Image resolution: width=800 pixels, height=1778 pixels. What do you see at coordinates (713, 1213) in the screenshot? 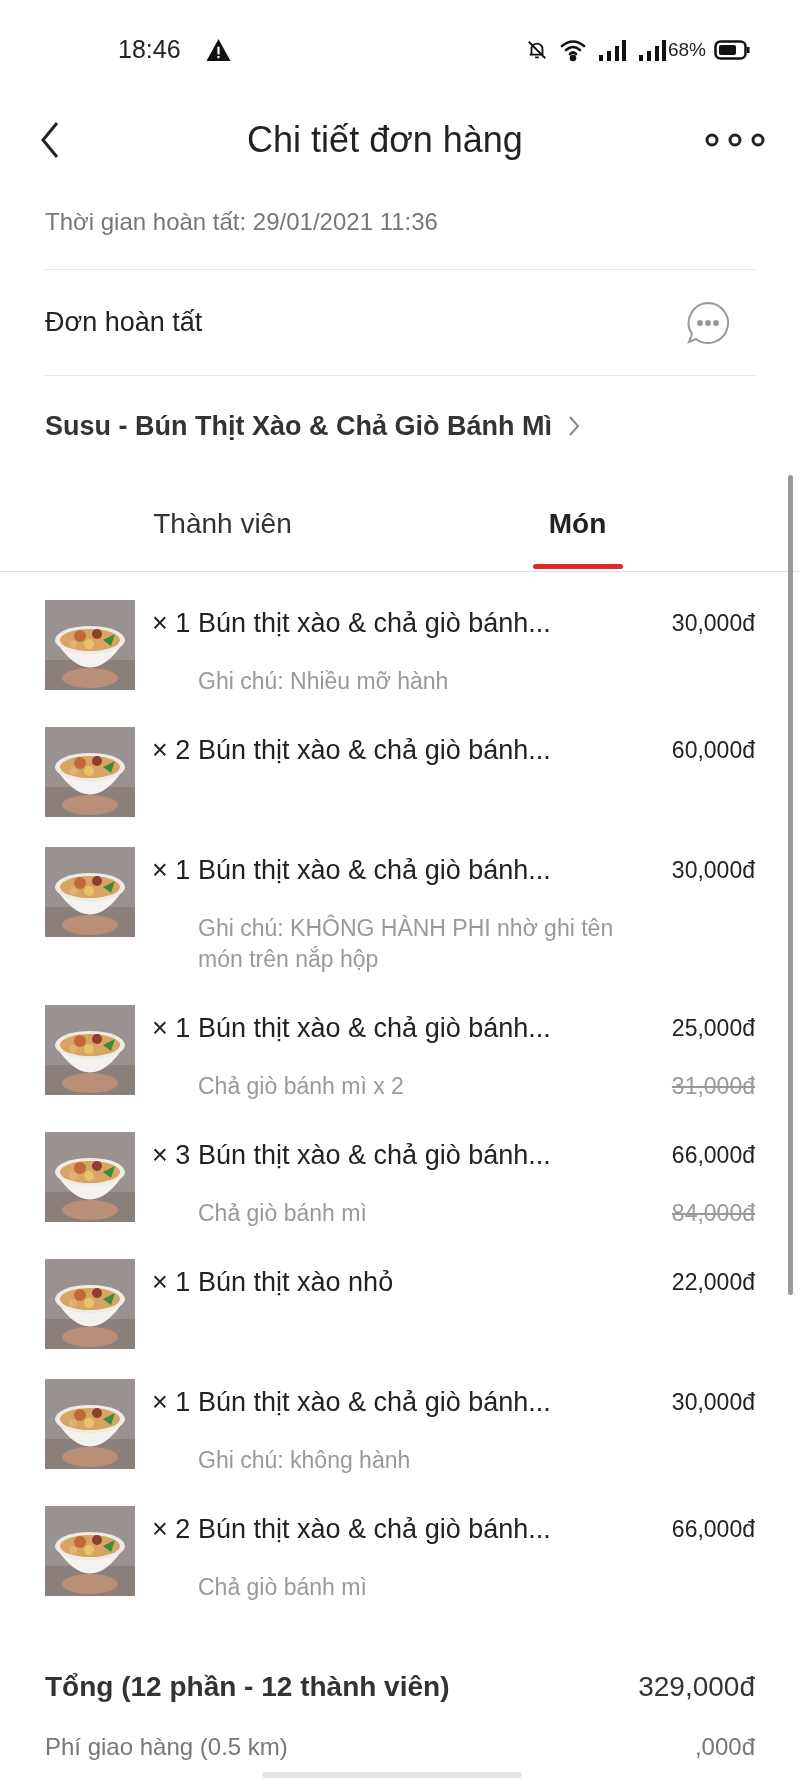
I see `original-price: 84,000đ` at bounding box center [713, 1213].